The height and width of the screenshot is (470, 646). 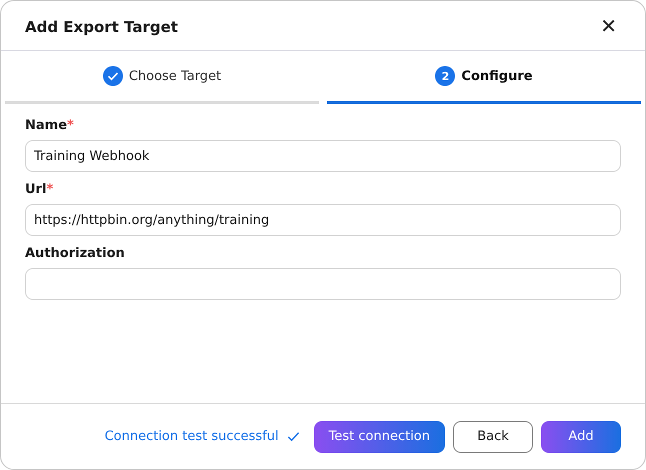 What do you see at coordinates (445, 76) in the screenshot?
I see `step-number: 2` at bounding box center [445, 76].